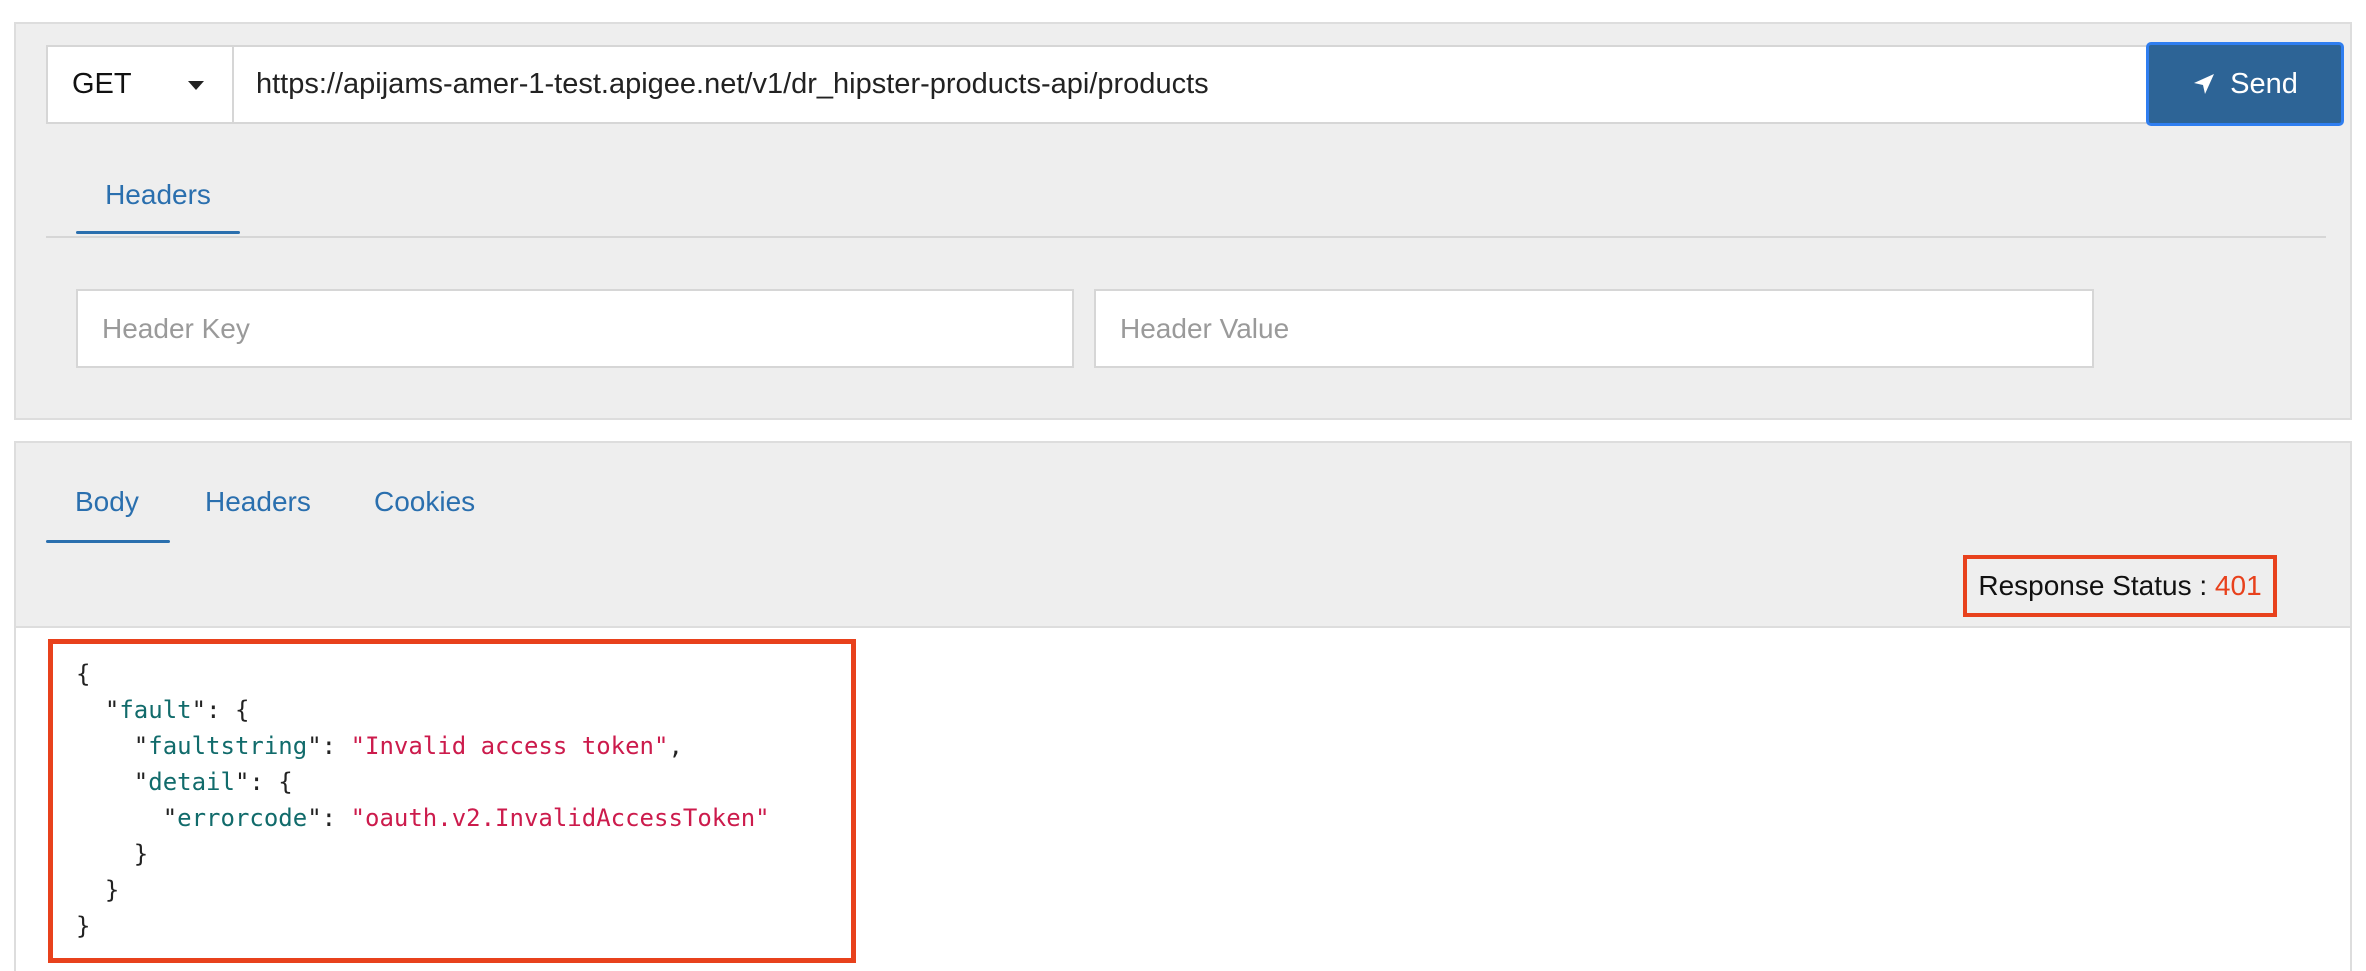 This screenshot has height=971, width=2366. What do you see at coordinates (139, 84) in the screenshot?
I see `method-select: GET` at bounding box center [139, 84].